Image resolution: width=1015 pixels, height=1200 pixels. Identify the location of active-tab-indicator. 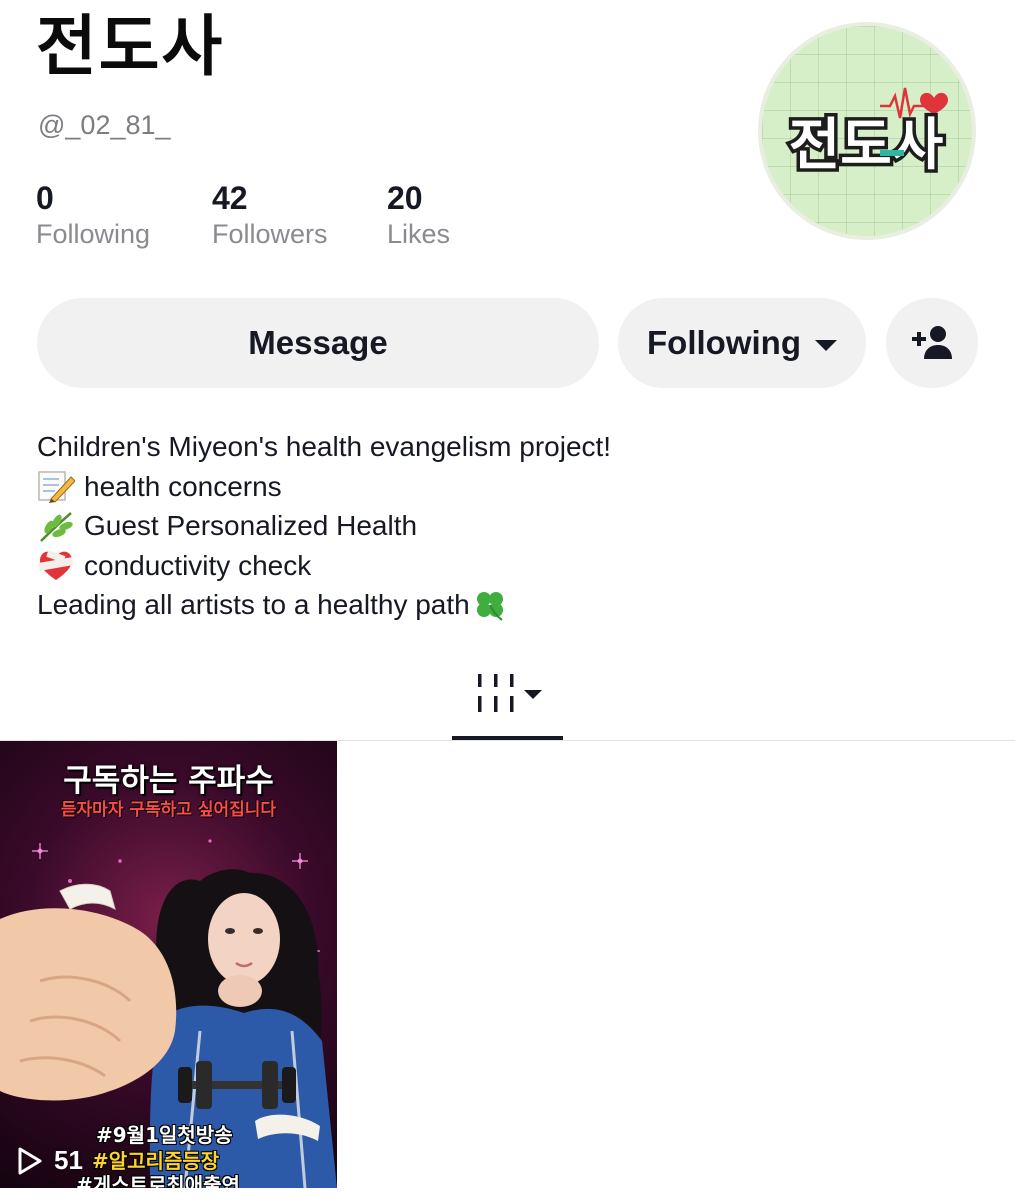
(507, 738).